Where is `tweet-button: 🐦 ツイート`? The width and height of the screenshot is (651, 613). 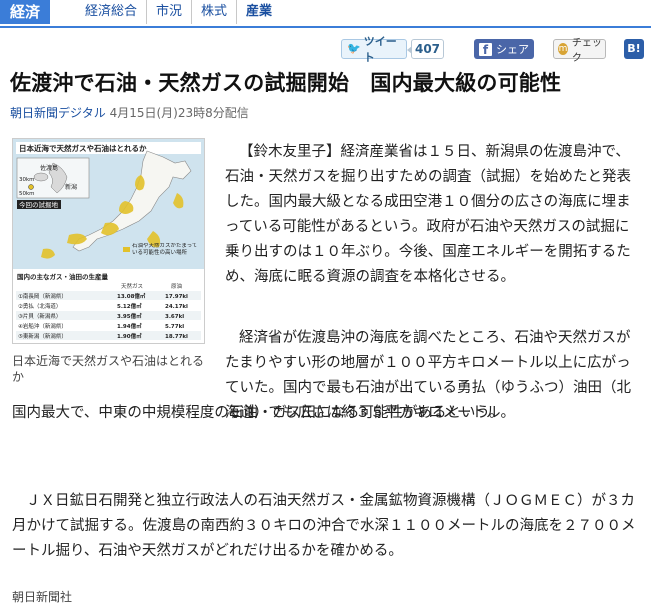 tweet-button: 🐦 ツイート is located at coordinates (374, 49).